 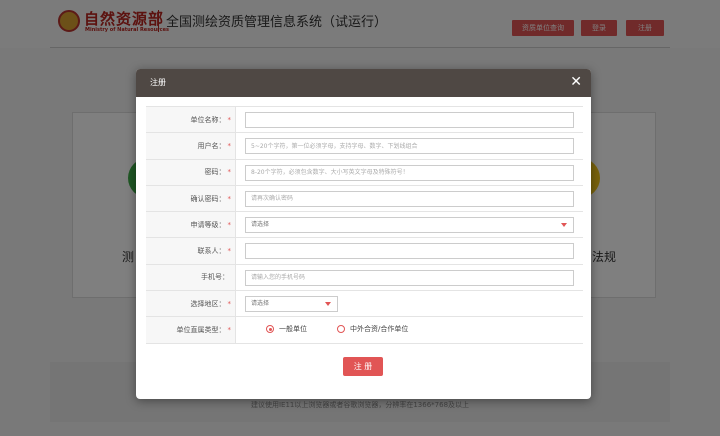 What do you see at coordinates (191, 304) in the screenshot?
I see `region-label: 选择地区： *` at bounding box center [191, 304].